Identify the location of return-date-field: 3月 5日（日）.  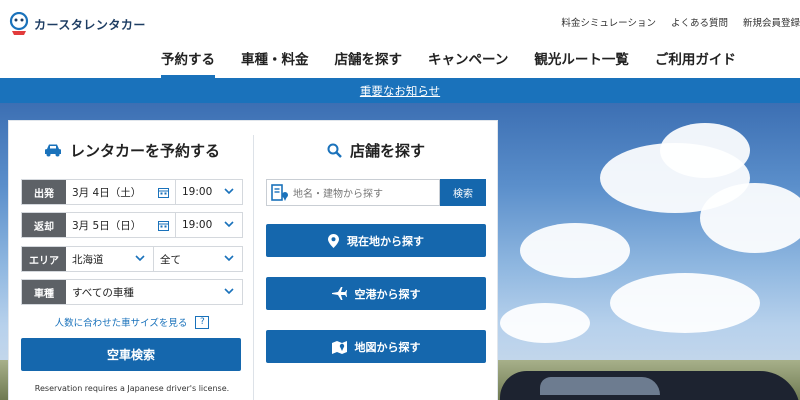
(121, 225).